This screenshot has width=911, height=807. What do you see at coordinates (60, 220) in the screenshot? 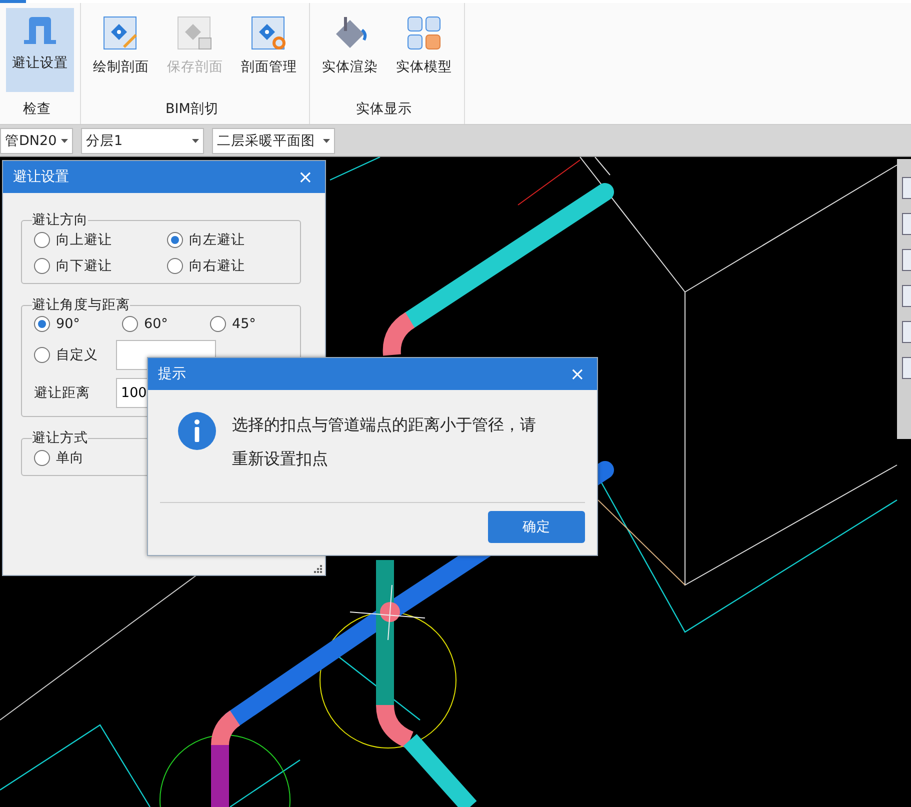
I see `group-title: 避让方向` at bounding box center [60, 220].